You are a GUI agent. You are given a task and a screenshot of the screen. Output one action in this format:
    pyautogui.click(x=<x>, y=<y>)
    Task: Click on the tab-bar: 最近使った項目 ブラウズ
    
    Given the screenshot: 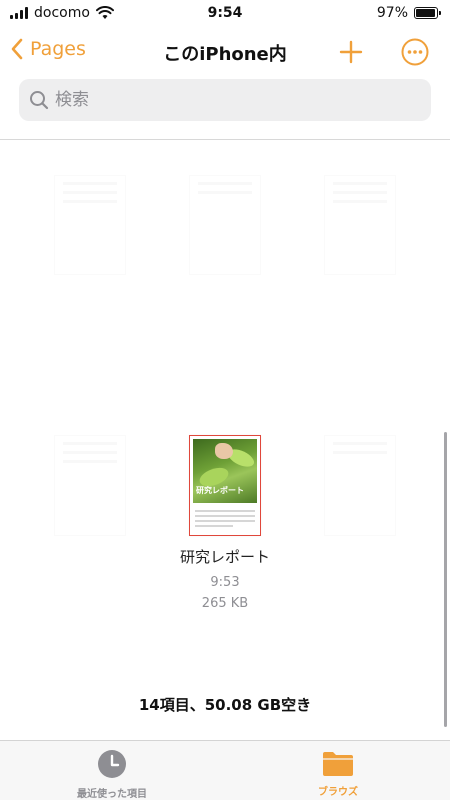 What is the action you would take?
    pyautogui.click(x=225, y=770)
    